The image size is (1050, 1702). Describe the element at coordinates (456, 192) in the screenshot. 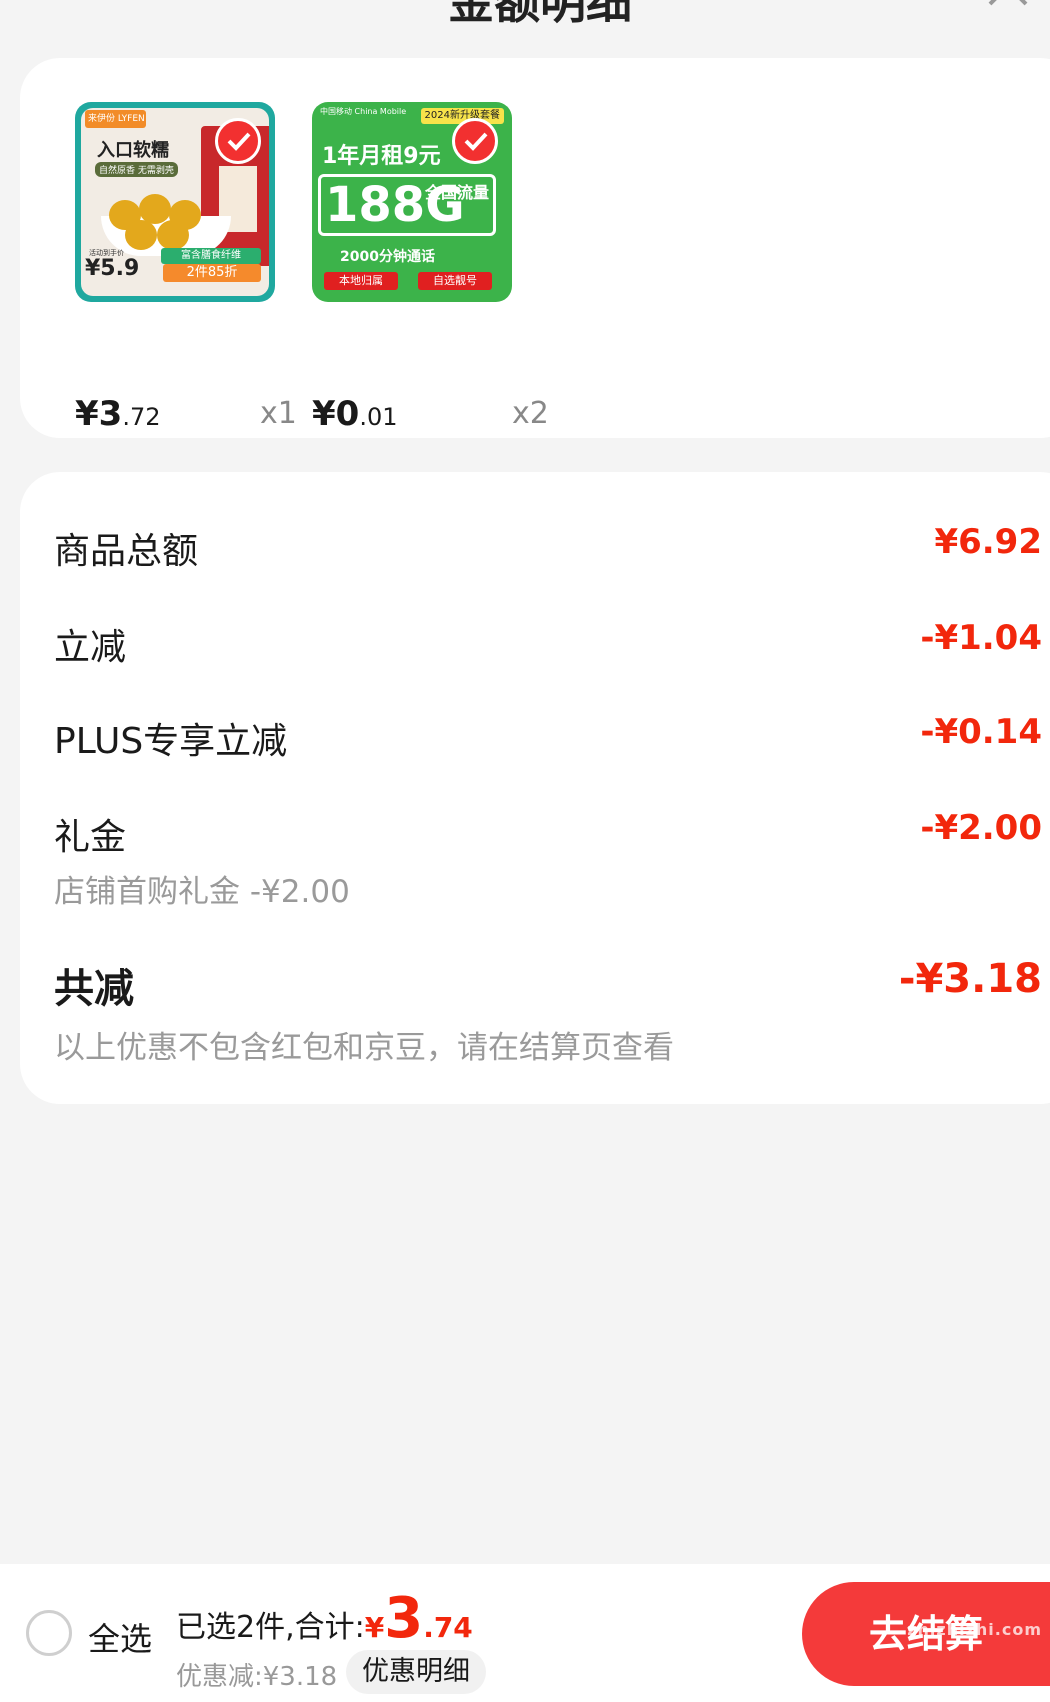

I see `data-scope: 全国流量` at that location.